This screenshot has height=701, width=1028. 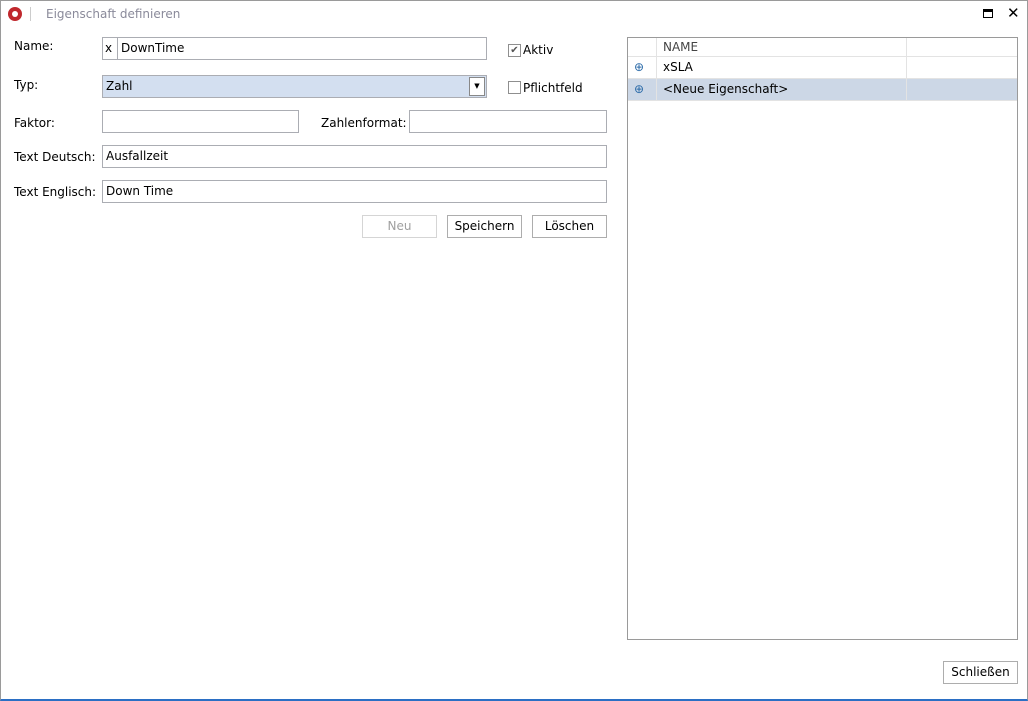 What do you see at coordinates (26, 85) in the screenshot?
I see `typ-label: Typ:` at bounding box center [26, 85].